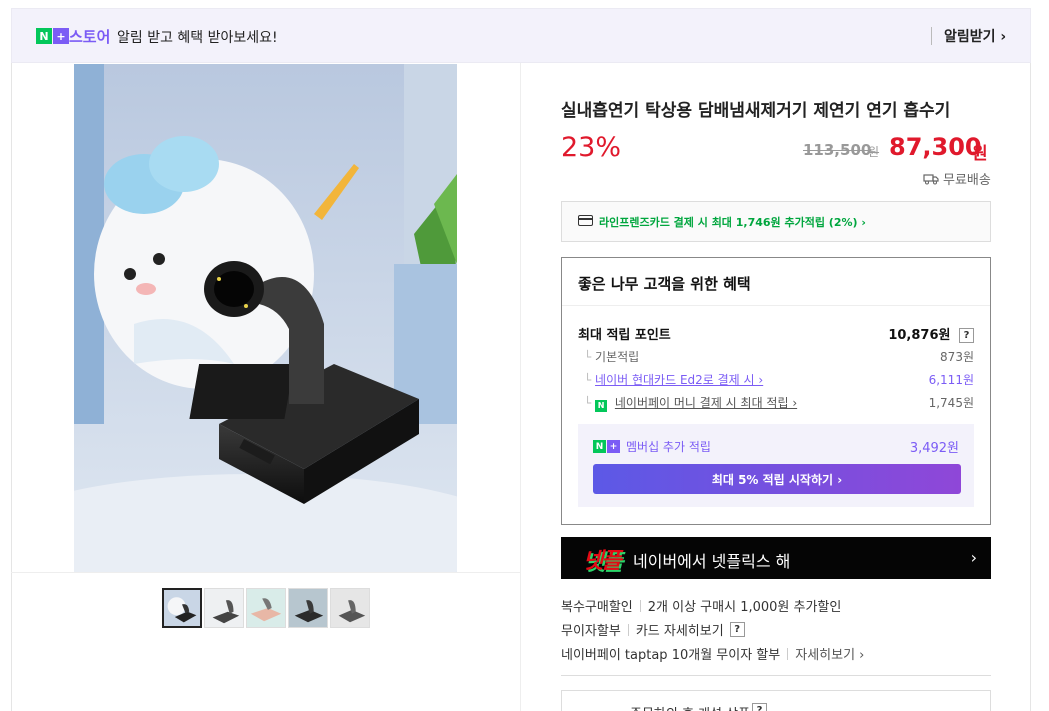 This screenshot has height=711, width=1049. I want to click on multi-purchase-discount: 복수구매할인 2개 이상 구매시 1,000원 추가할인, so click(701, 605).